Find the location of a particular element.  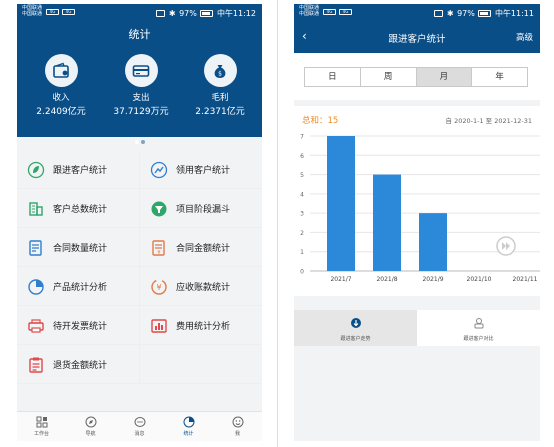

grid-item-label: 退货金额统计 is located at coordinates (80, 366).